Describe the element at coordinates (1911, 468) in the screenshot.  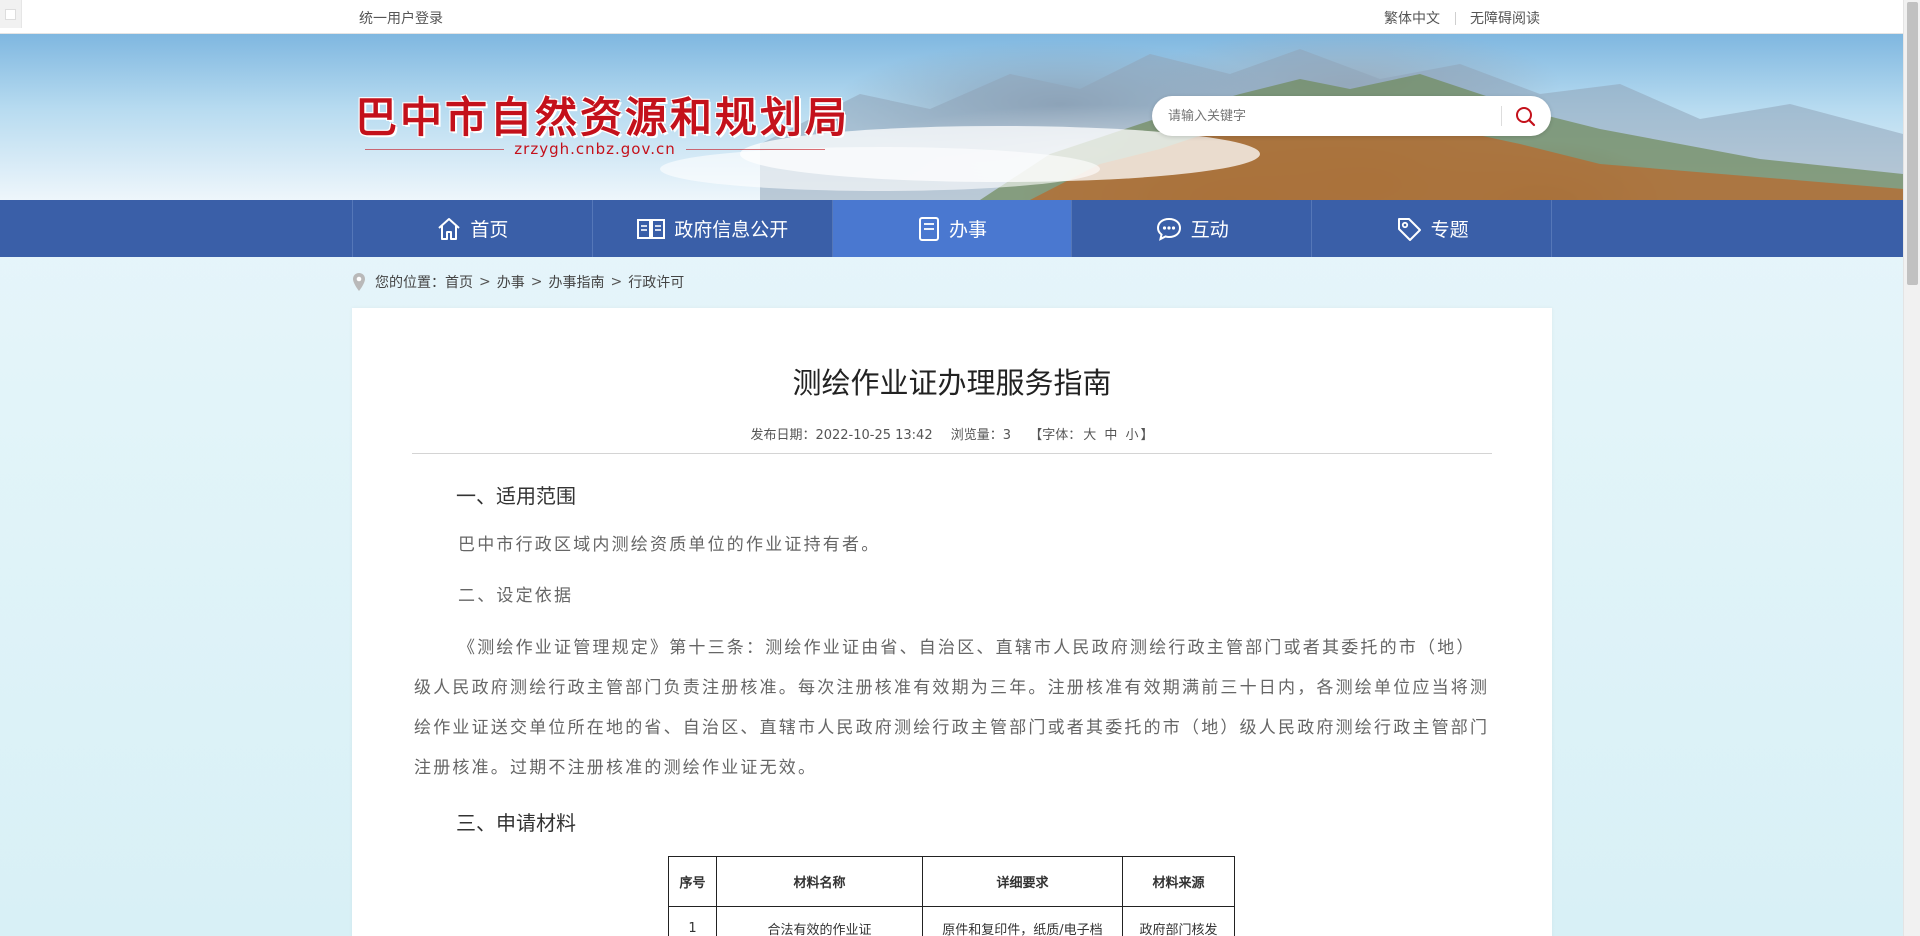
I see `page-scrollbar` at that location.